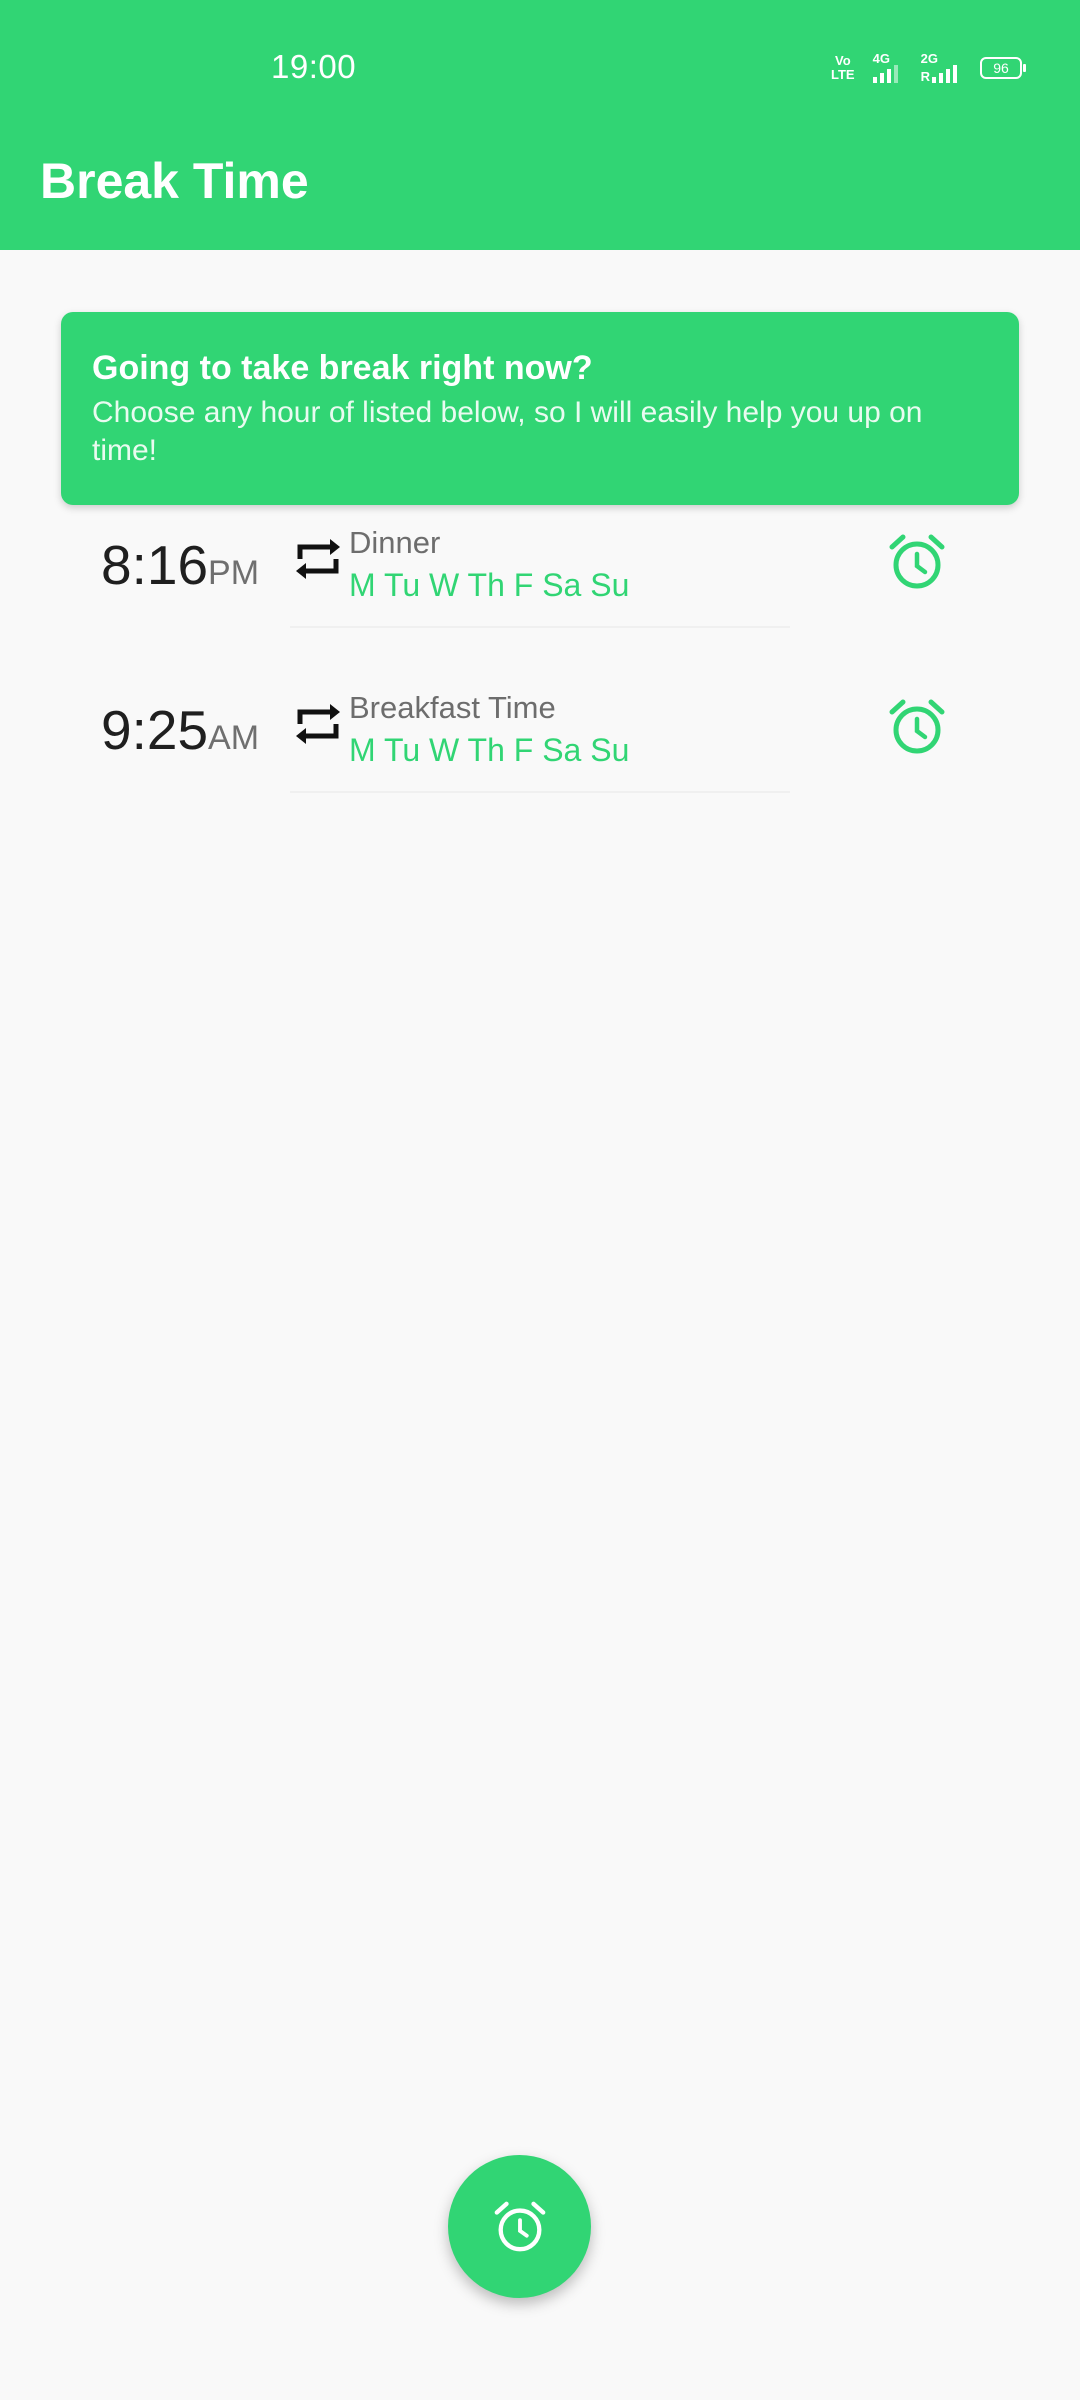 This screenshot has width=1080, height=2400. I want to click on alarm-item: 8:16PM Dinner M Tu W Th F Sa Su, so click(540, 589).